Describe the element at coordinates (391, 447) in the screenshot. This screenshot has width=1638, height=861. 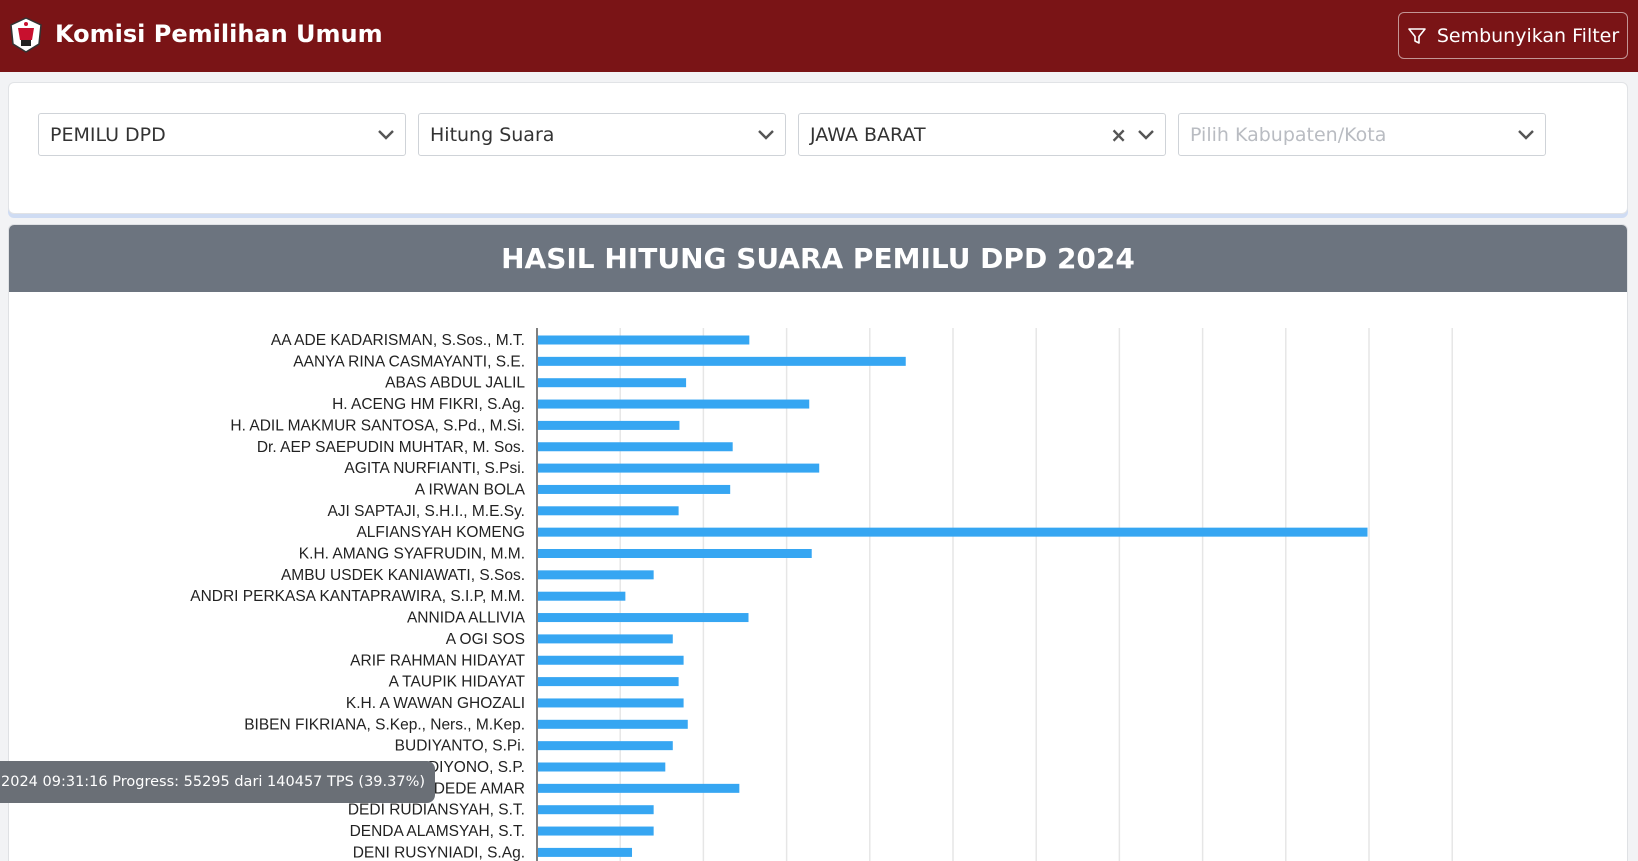
I see `candidate-label: Dr. AEP SAEPUDIN MUHTAR, M. Sos.` at that location.